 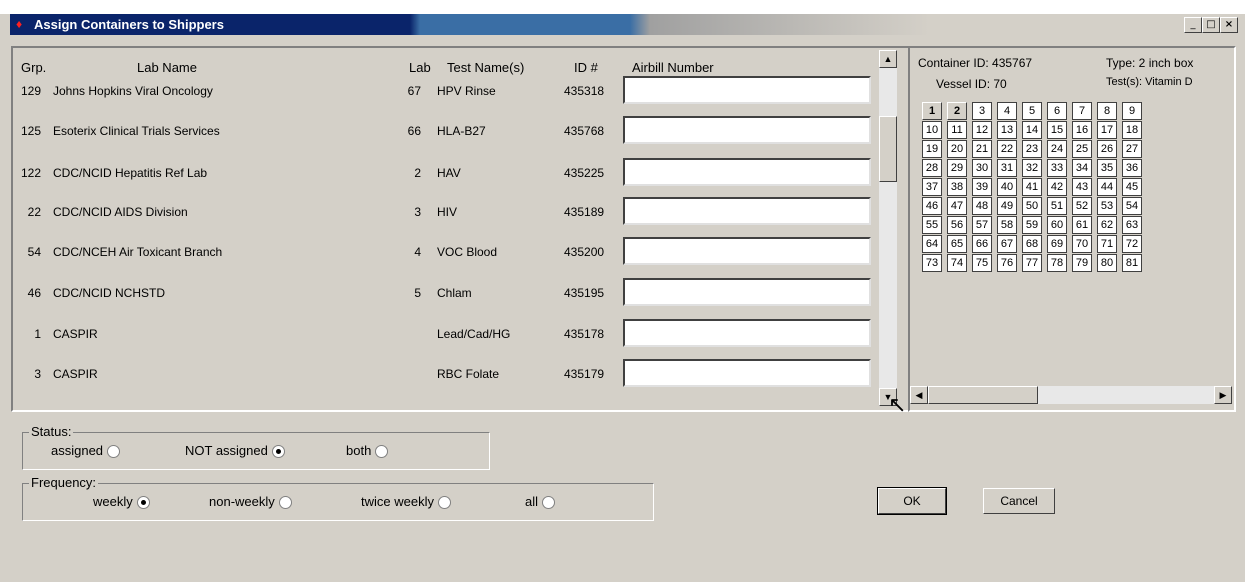 I want to click on grid-cell: 67, so click(x=1007, y=244).